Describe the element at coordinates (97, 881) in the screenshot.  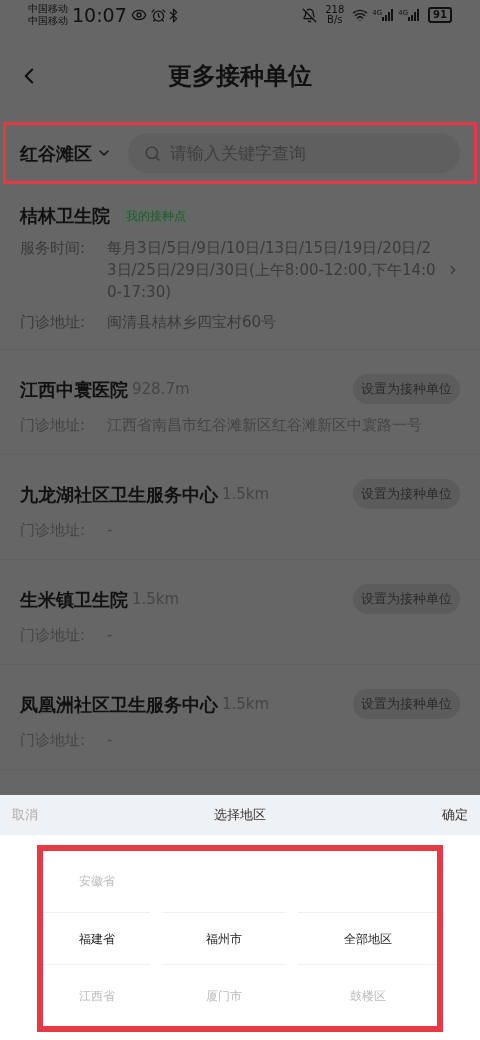
I see `picker-option: 安徽省` at that location.